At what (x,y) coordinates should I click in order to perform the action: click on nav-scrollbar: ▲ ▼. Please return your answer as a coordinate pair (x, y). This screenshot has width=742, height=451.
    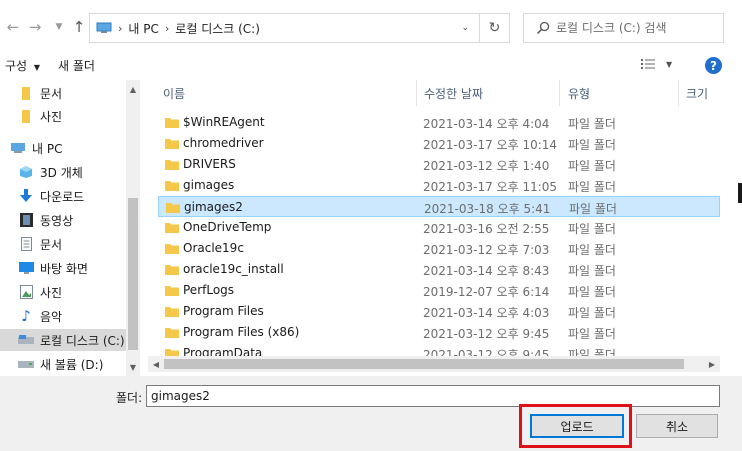
    Looking at the image, I should click on (133, 228).